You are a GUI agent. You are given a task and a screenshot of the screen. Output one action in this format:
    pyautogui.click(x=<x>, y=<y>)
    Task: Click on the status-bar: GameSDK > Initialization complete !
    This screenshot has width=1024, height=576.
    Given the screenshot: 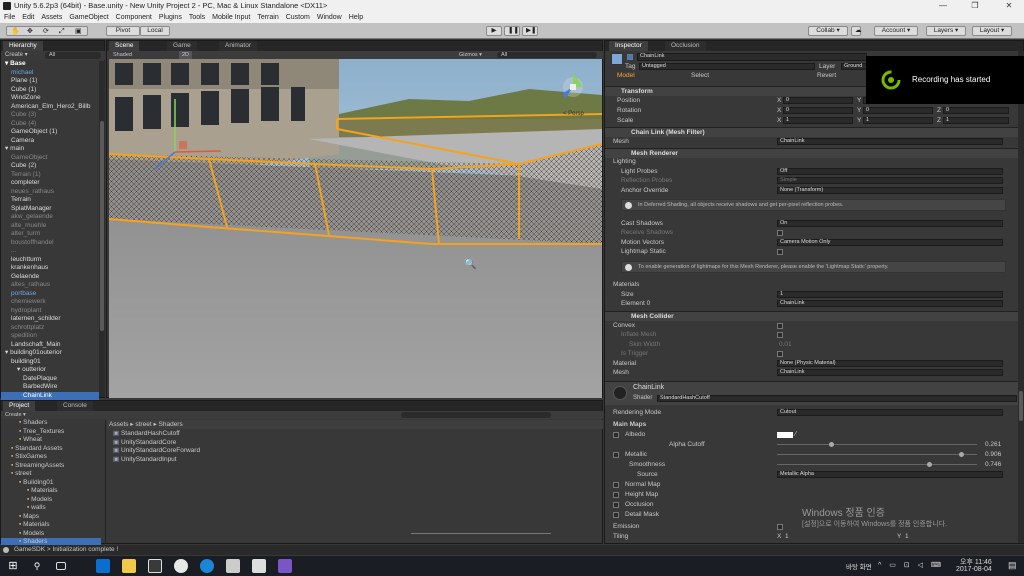 What is the action you would take?
    pyautogui.click(x=512, y=550)
    